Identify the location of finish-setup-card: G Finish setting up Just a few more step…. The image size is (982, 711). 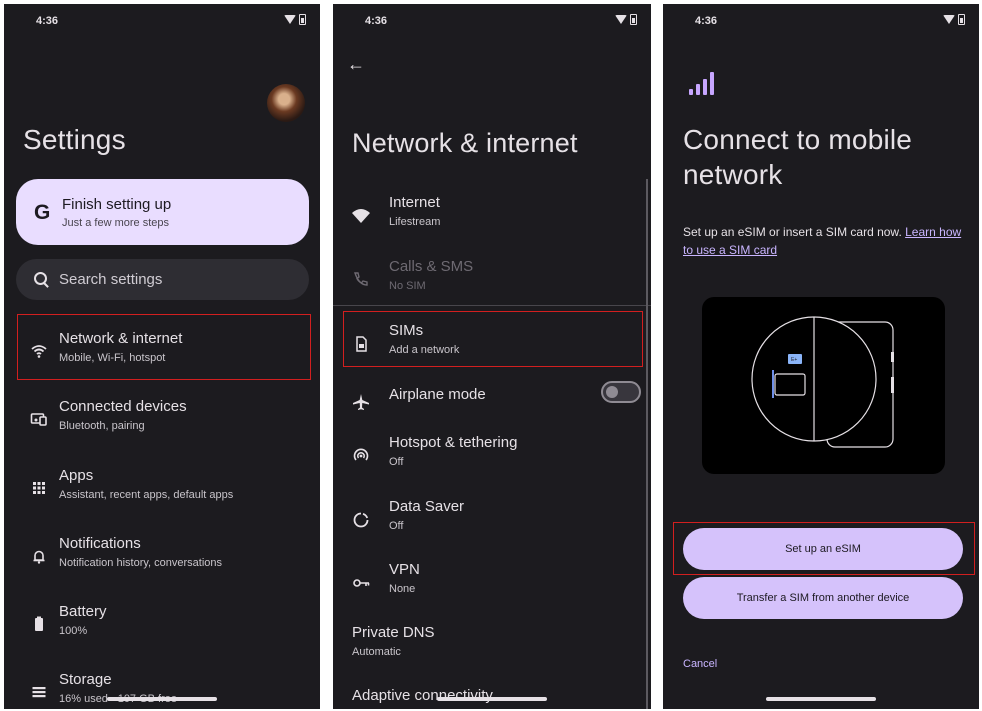
(162, 212).